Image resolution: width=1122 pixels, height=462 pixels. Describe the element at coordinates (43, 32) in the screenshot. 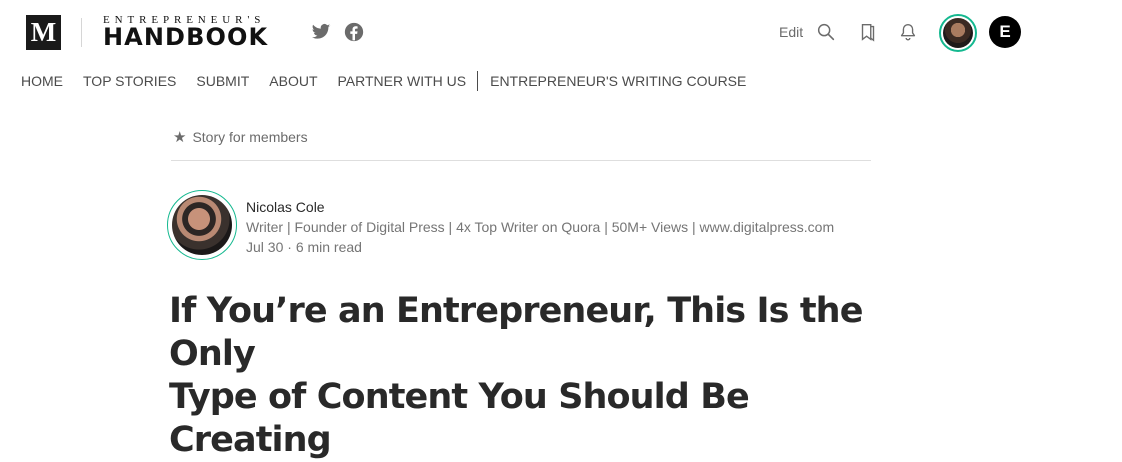

I see `medium-logo: M` at that location.